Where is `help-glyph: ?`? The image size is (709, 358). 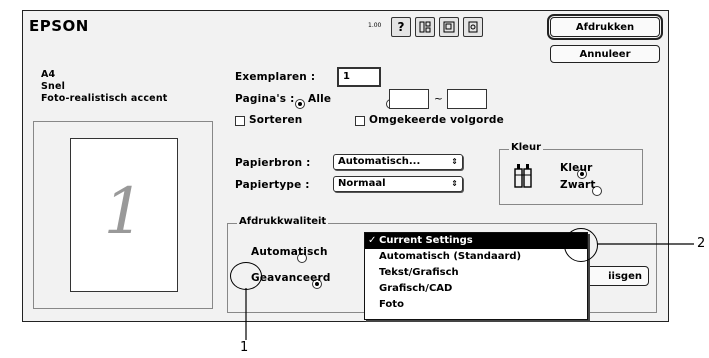
help-glyph: ? is located at coordinates (401, 27).